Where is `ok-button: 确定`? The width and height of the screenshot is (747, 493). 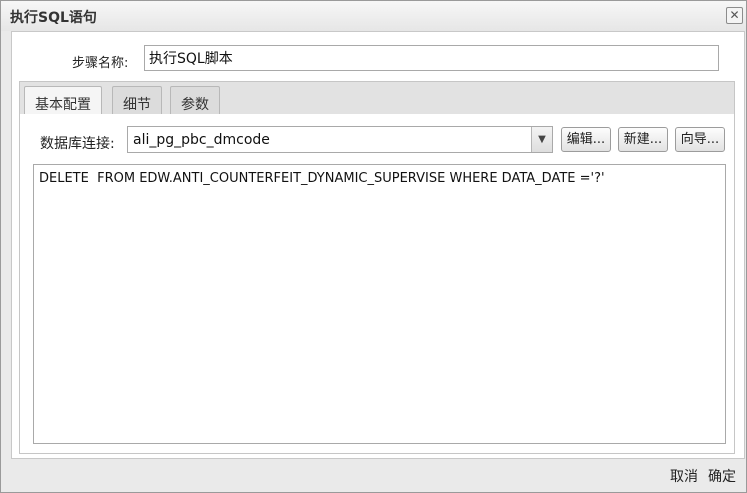
ok-button: 确定 is located at coordinates (722, 476).